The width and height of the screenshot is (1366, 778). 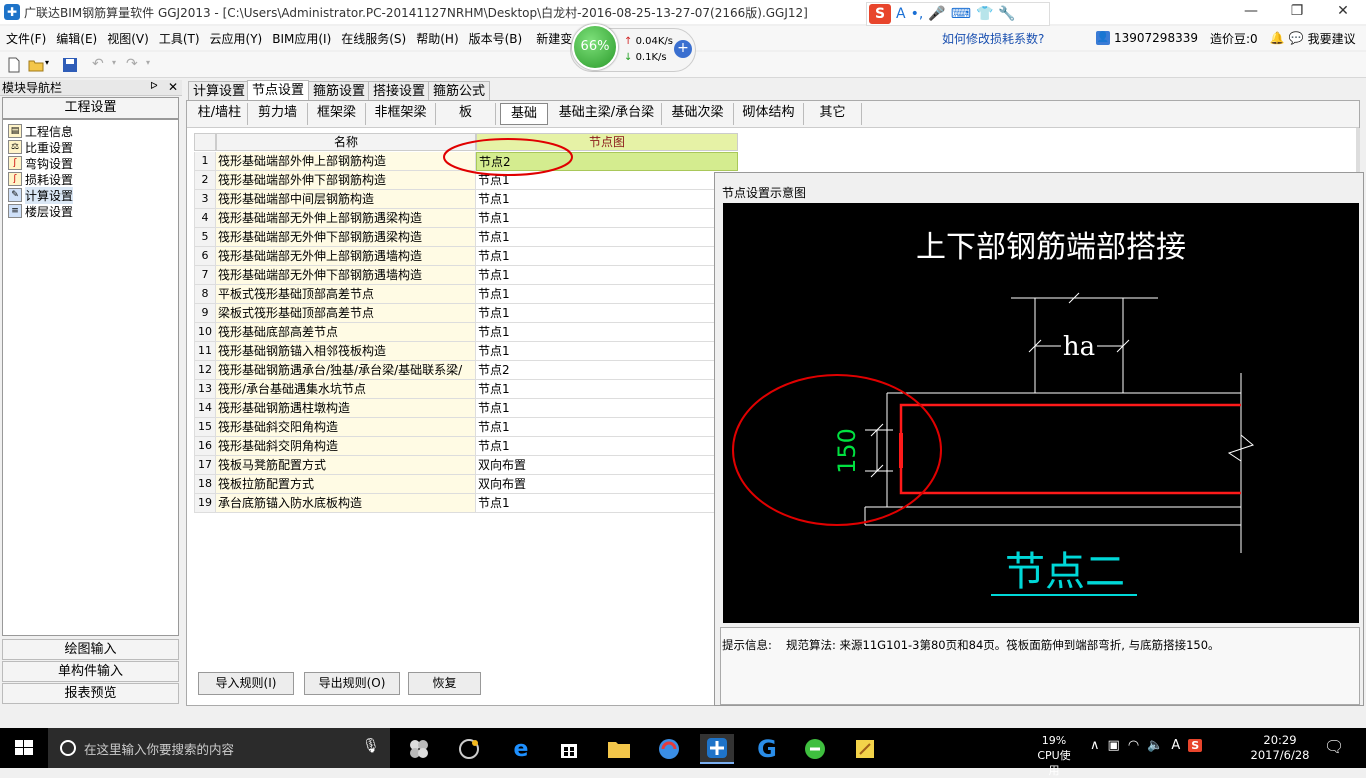 What do you see at coordinates (993, 38) in the screenshot?
I see `help-link: 如何修改损耗系数?` at bounding box center [993, 38].